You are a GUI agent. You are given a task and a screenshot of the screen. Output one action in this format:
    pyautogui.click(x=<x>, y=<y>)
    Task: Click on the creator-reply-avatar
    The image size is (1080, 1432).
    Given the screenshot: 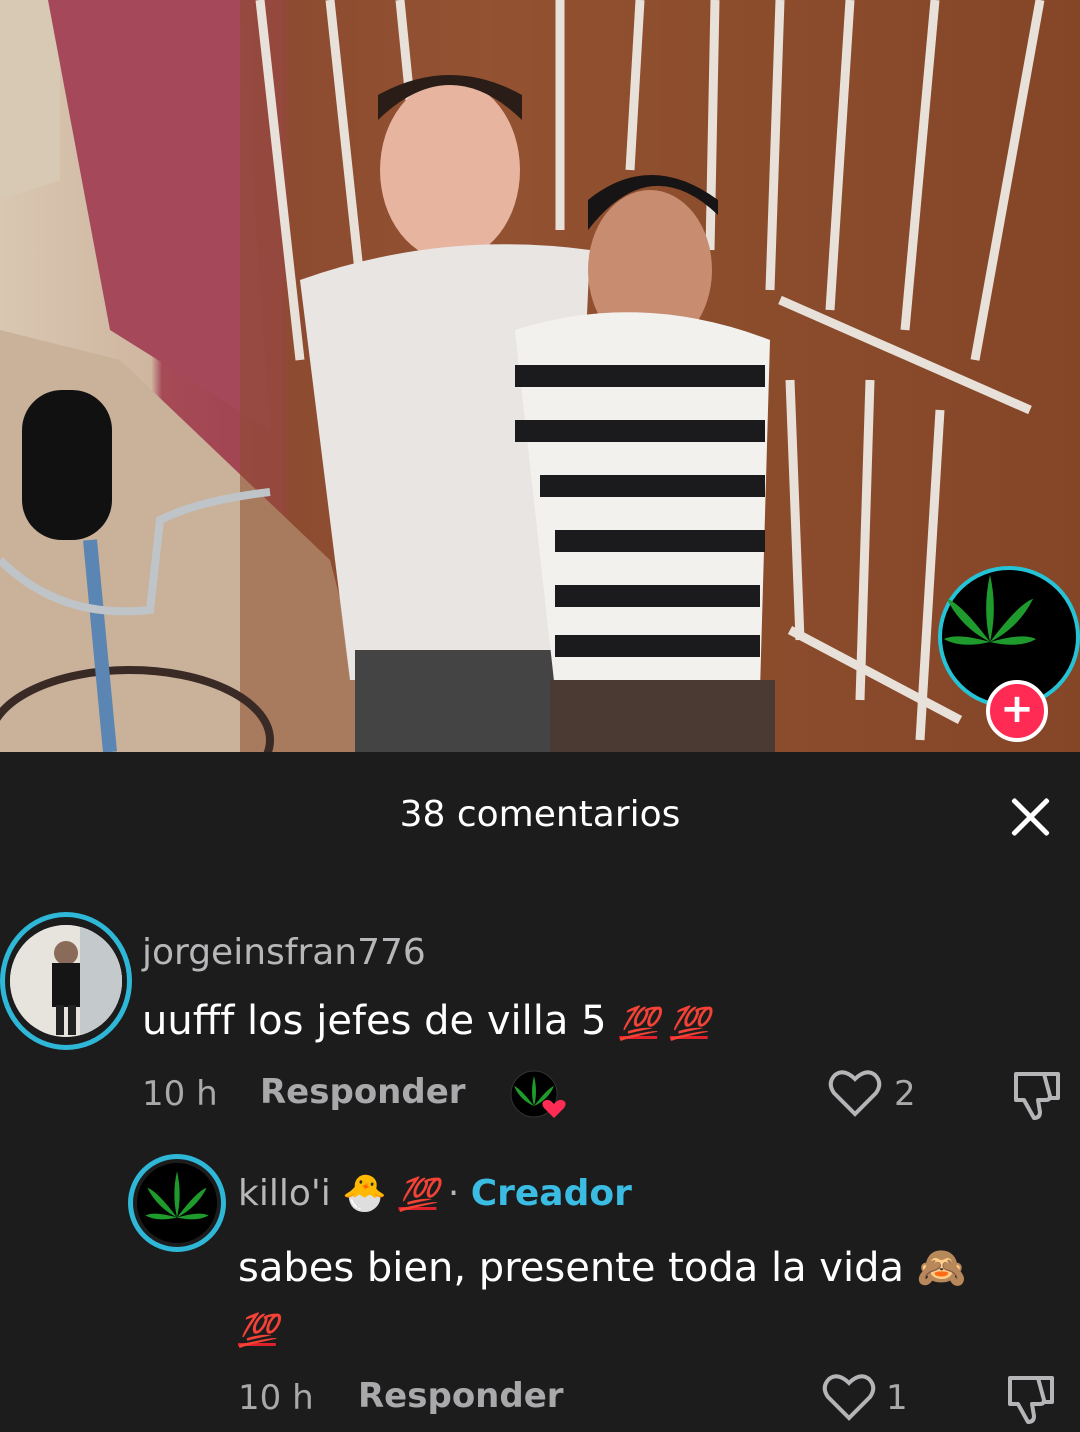 What is the action you would take?
    pyautogui.click(x=177, y=1203)
    